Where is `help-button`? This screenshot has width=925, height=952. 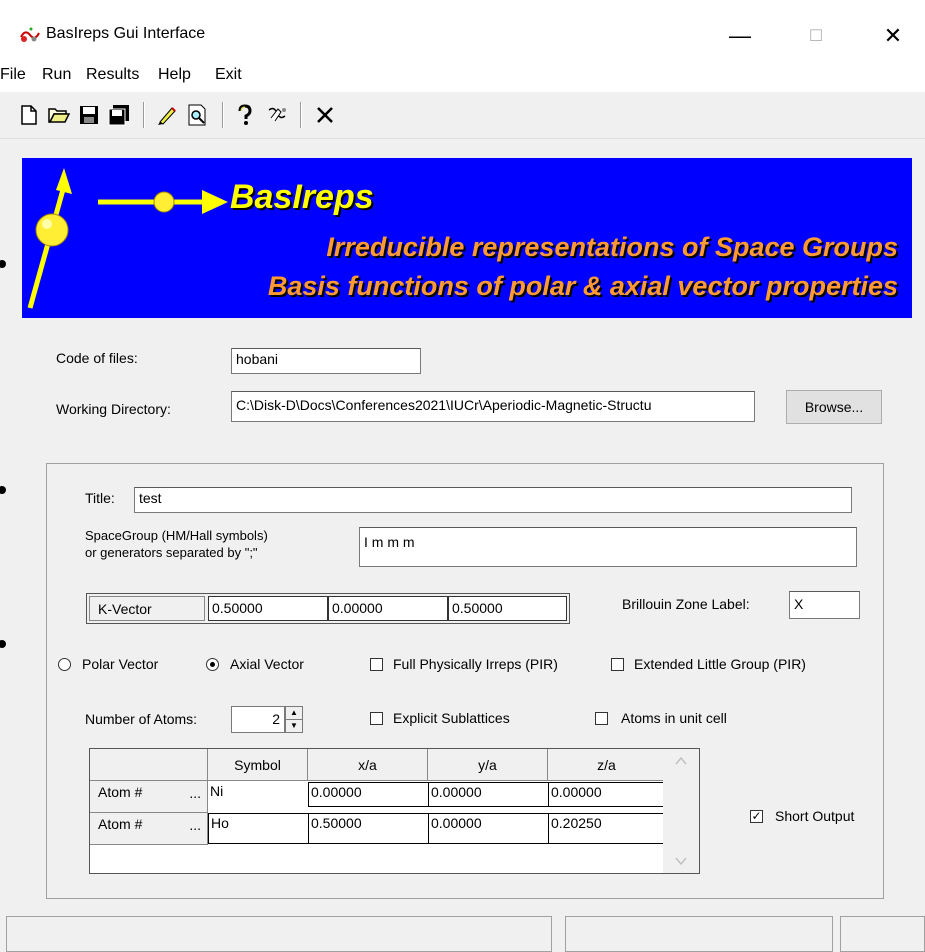 help-button is located at coordinates (245, 115).